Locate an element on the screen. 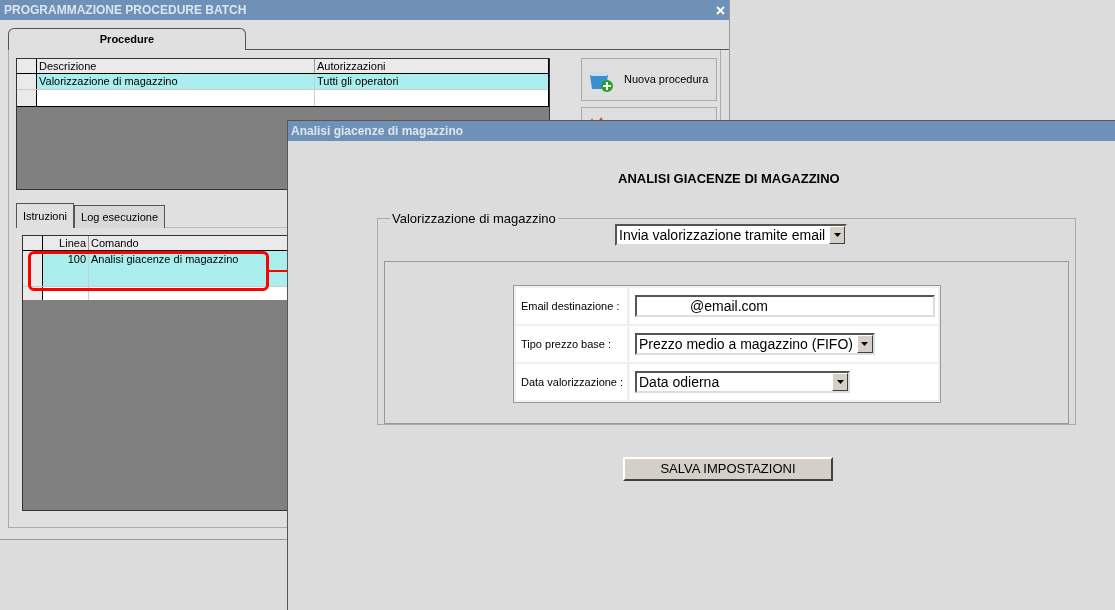 Image resolution: width=1115 pixels, height=610 pixels. column-header: Autorizzazioni is located at coordinates (351, 66).